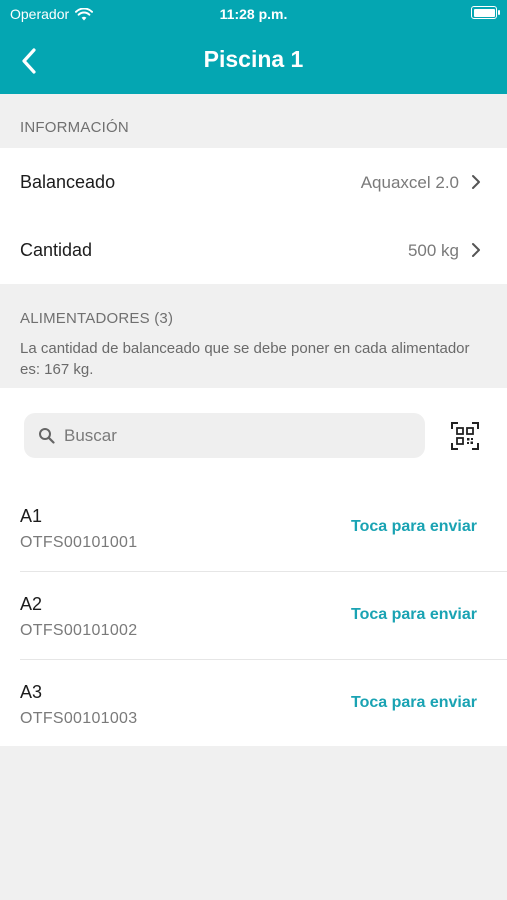 The width and height of the screenshot is (507, 900). What do you see at coordinates (79, 630) in the screenshot?
I see `feeder-code: OTFS00101002` at bounding box center [79, 630].